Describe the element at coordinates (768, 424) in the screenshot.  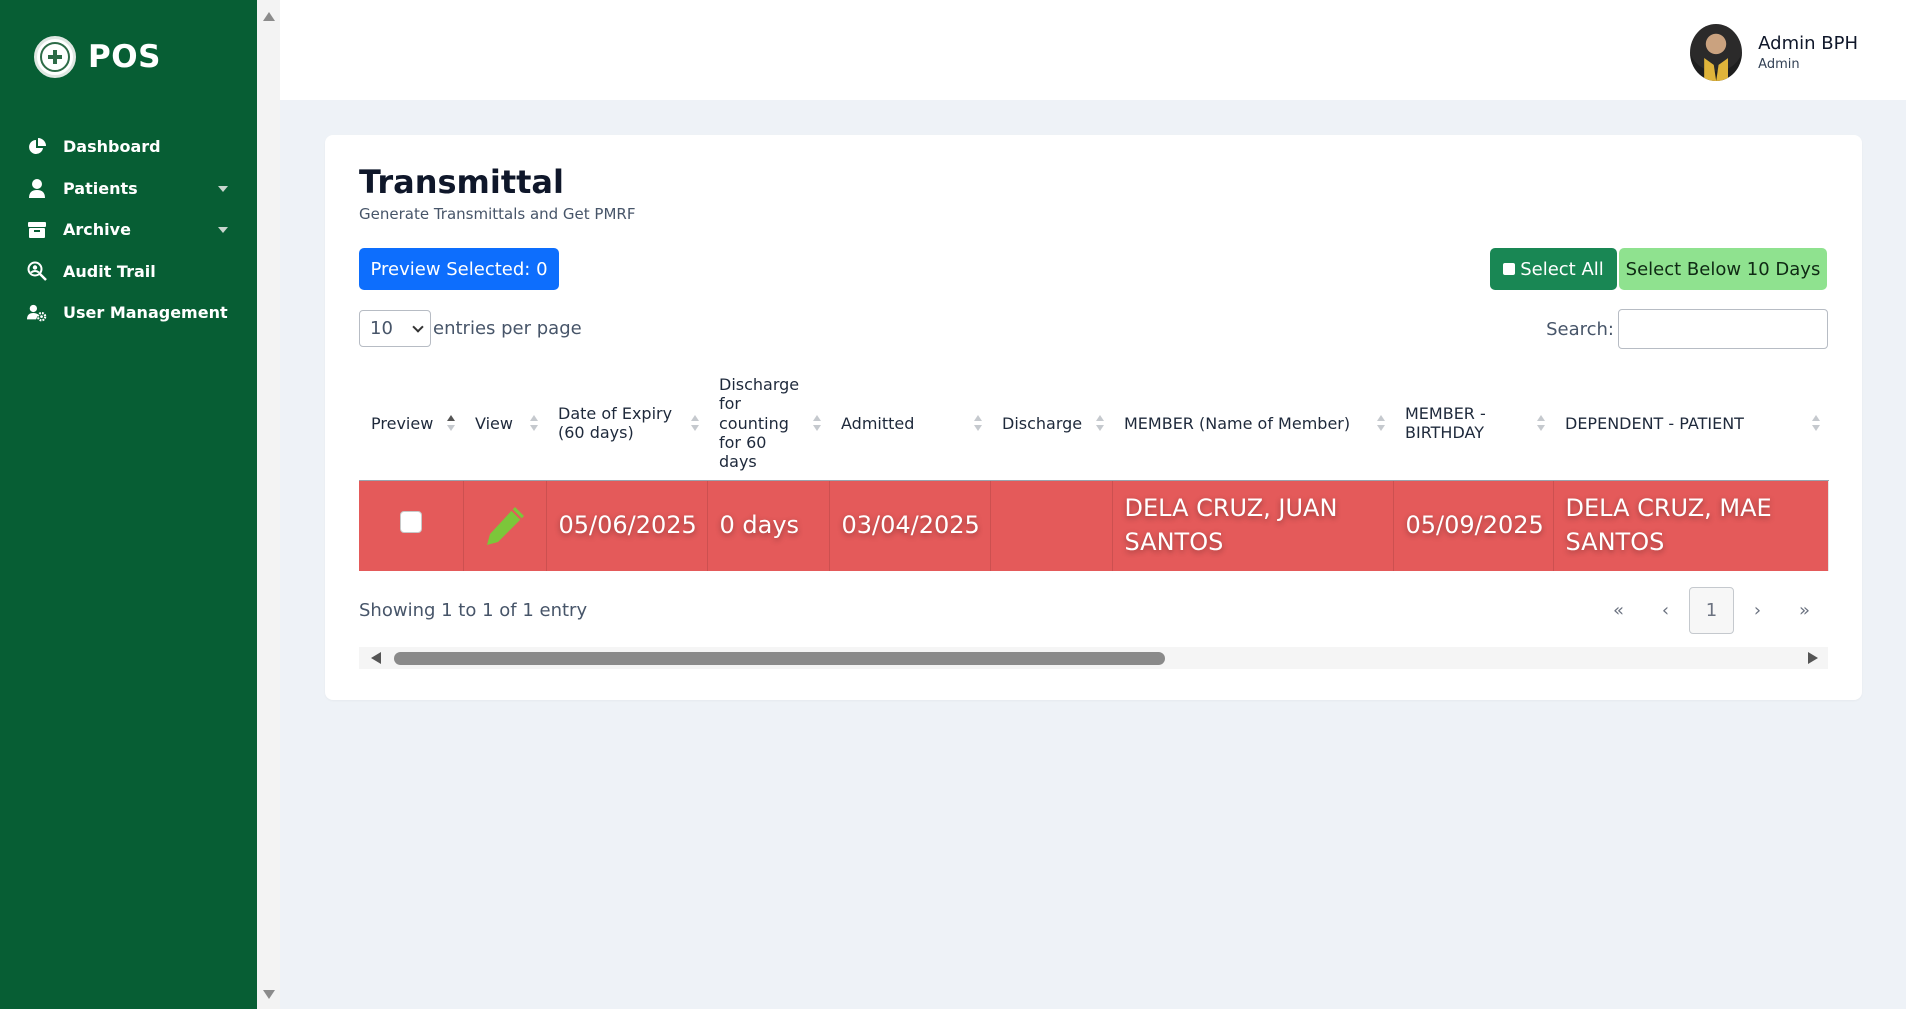
I see `column-header: Discharge for counting for 60 days` at that location.